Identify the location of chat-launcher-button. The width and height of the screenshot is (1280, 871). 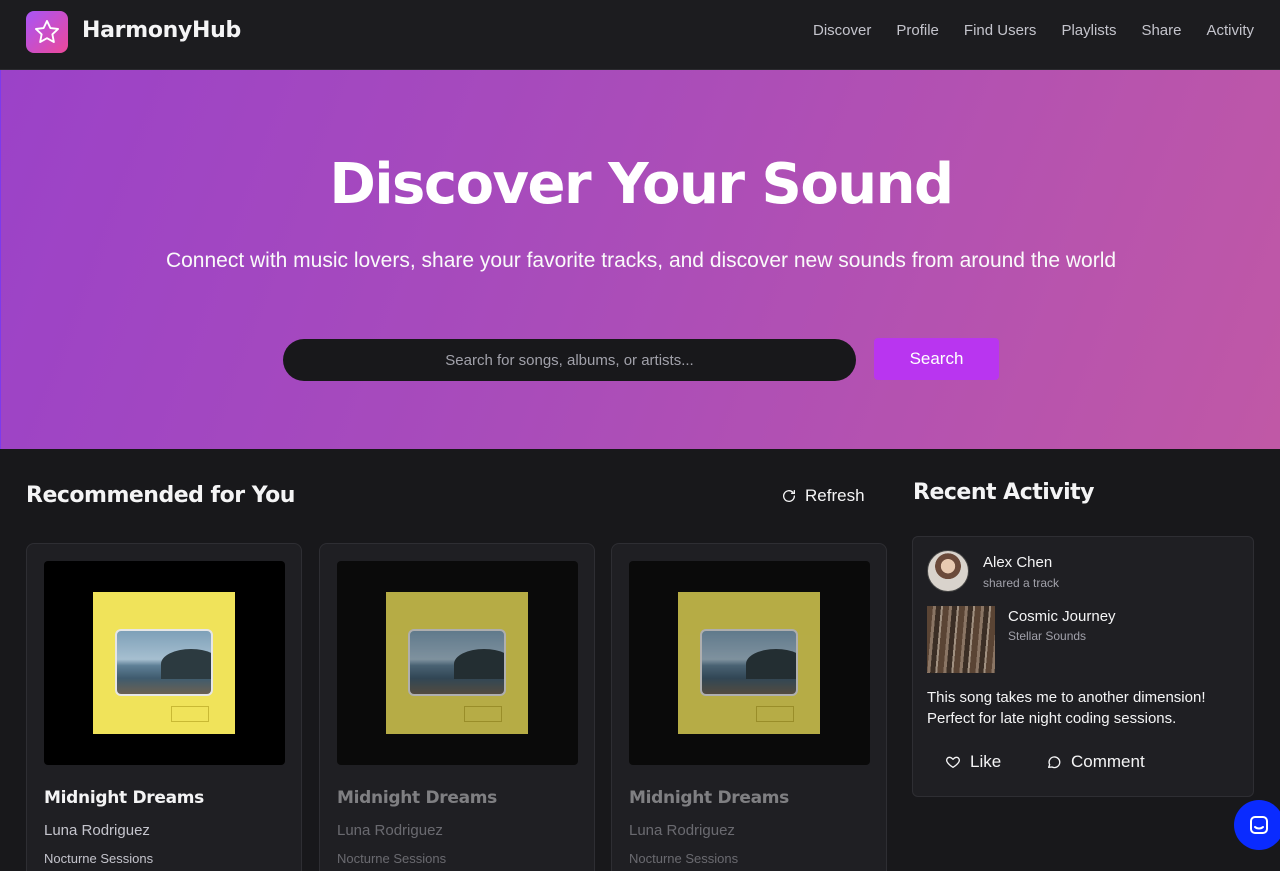
(1257, 825).